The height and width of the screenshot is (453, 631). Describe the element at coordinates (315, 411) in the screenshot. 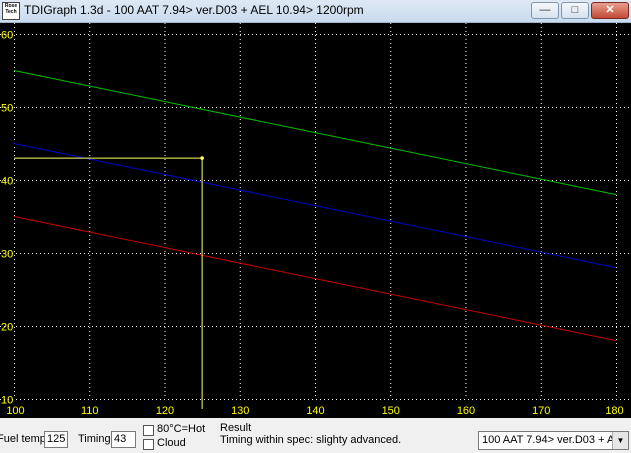

I see `x-tick-label: 140` at that location.